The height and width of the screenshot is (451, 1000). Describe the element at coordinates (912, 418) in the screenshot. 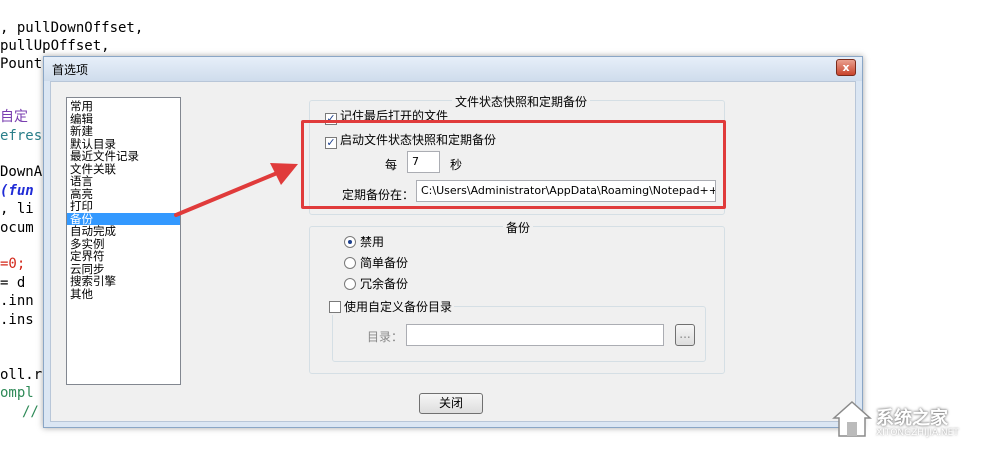

I see `watermark-text: 系统之家` at that location.